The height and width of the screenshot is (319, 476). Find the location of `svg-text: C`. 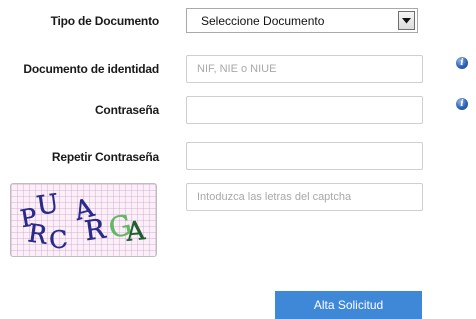

svg-text: C is located at coordinates (58, 239).